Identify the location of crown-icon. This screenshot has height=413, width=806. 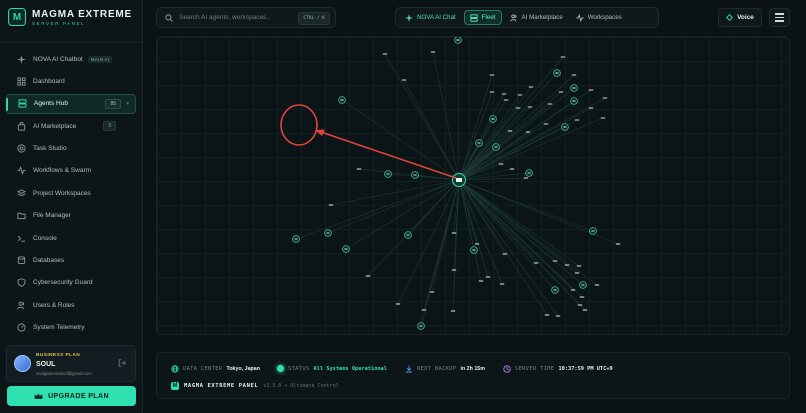
(38, 396).